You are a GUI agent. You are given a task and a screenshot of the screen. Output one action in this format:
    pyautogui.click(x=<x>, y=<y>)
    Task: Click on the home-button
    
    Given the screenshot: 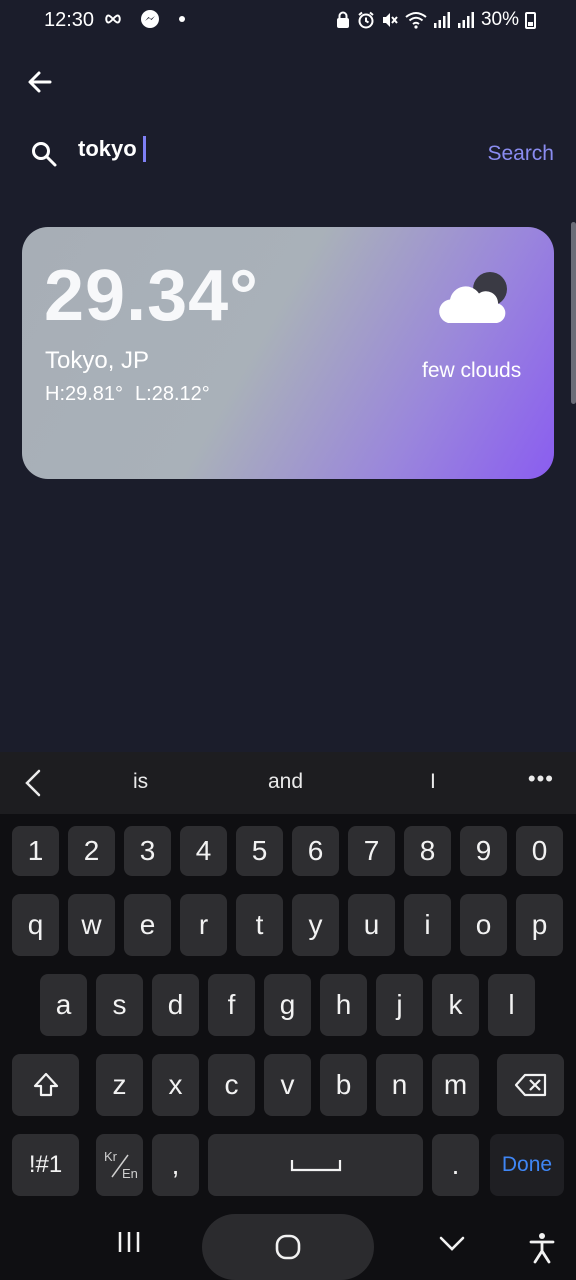 What is the action you would take?
    pyautogui.click(x=288, y=1247)
    